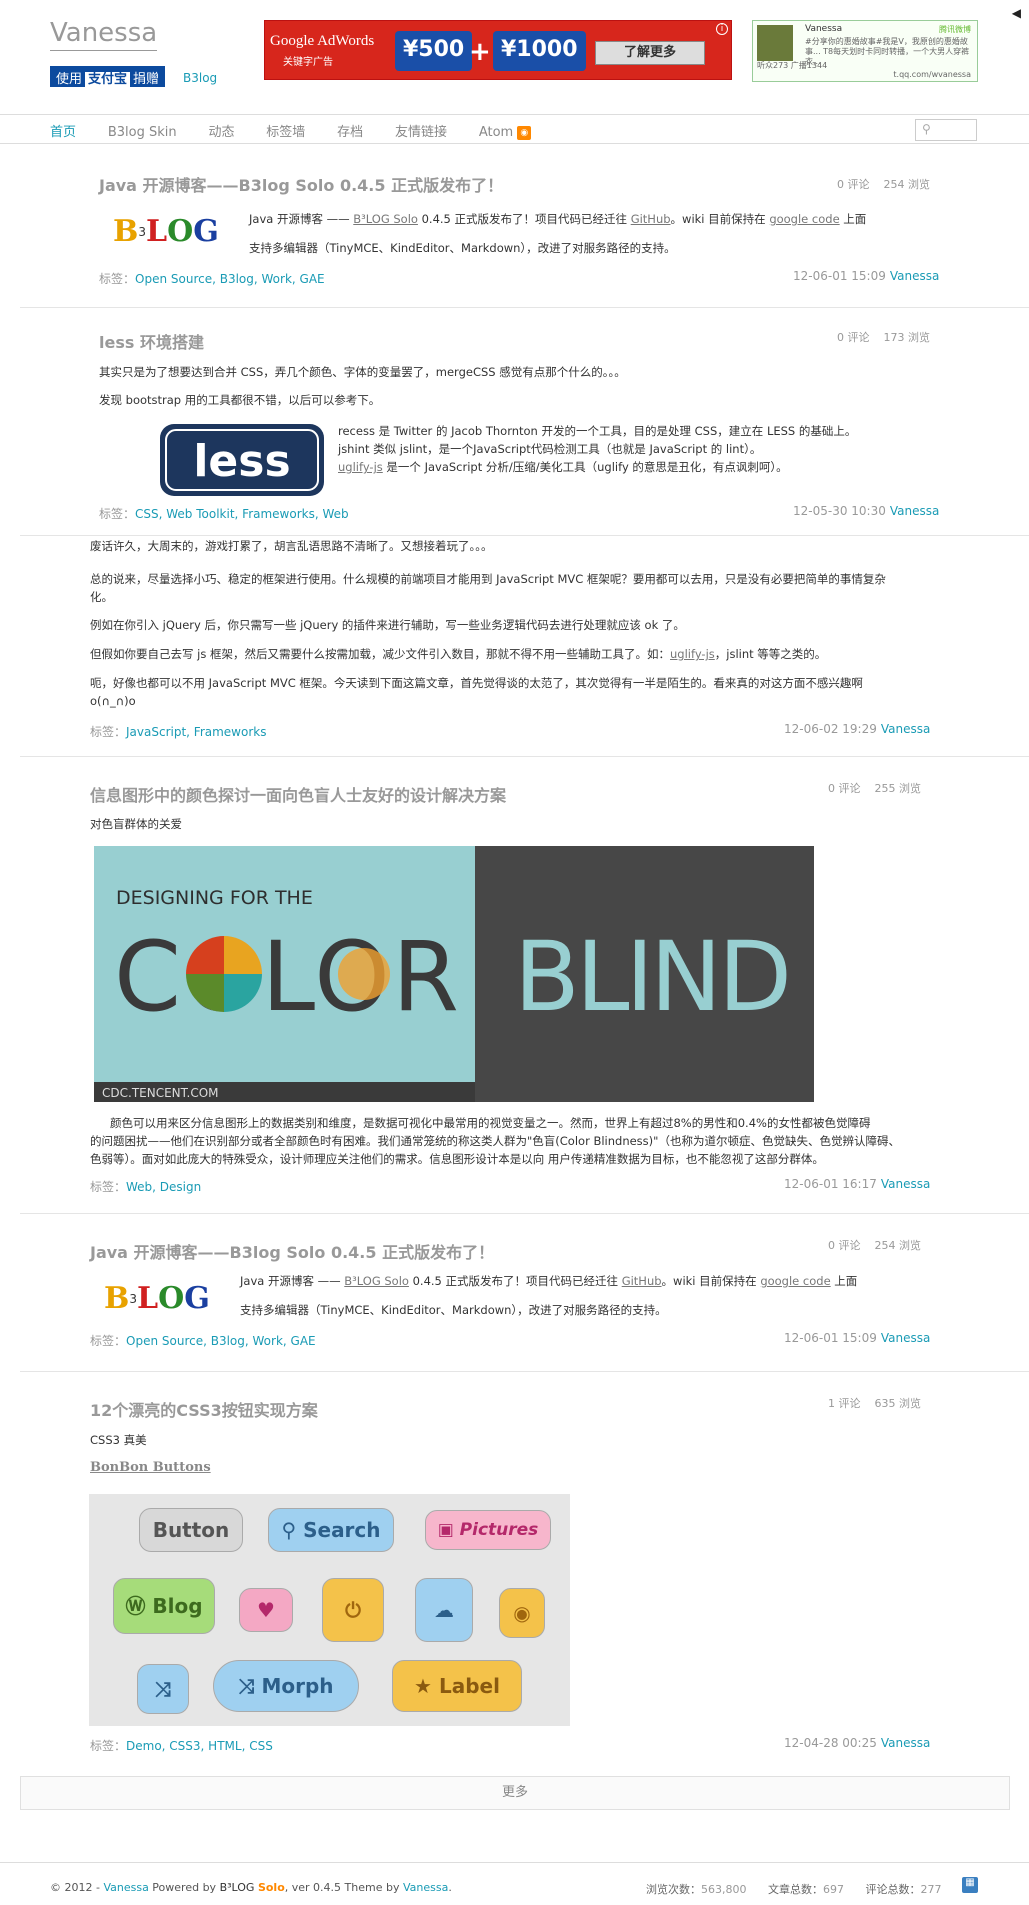  What do you see at coordinates (932, 74) in the screenshot?
I see `weibo-url: t.qq.com/wvanessa` at bounding box center [932, 74].